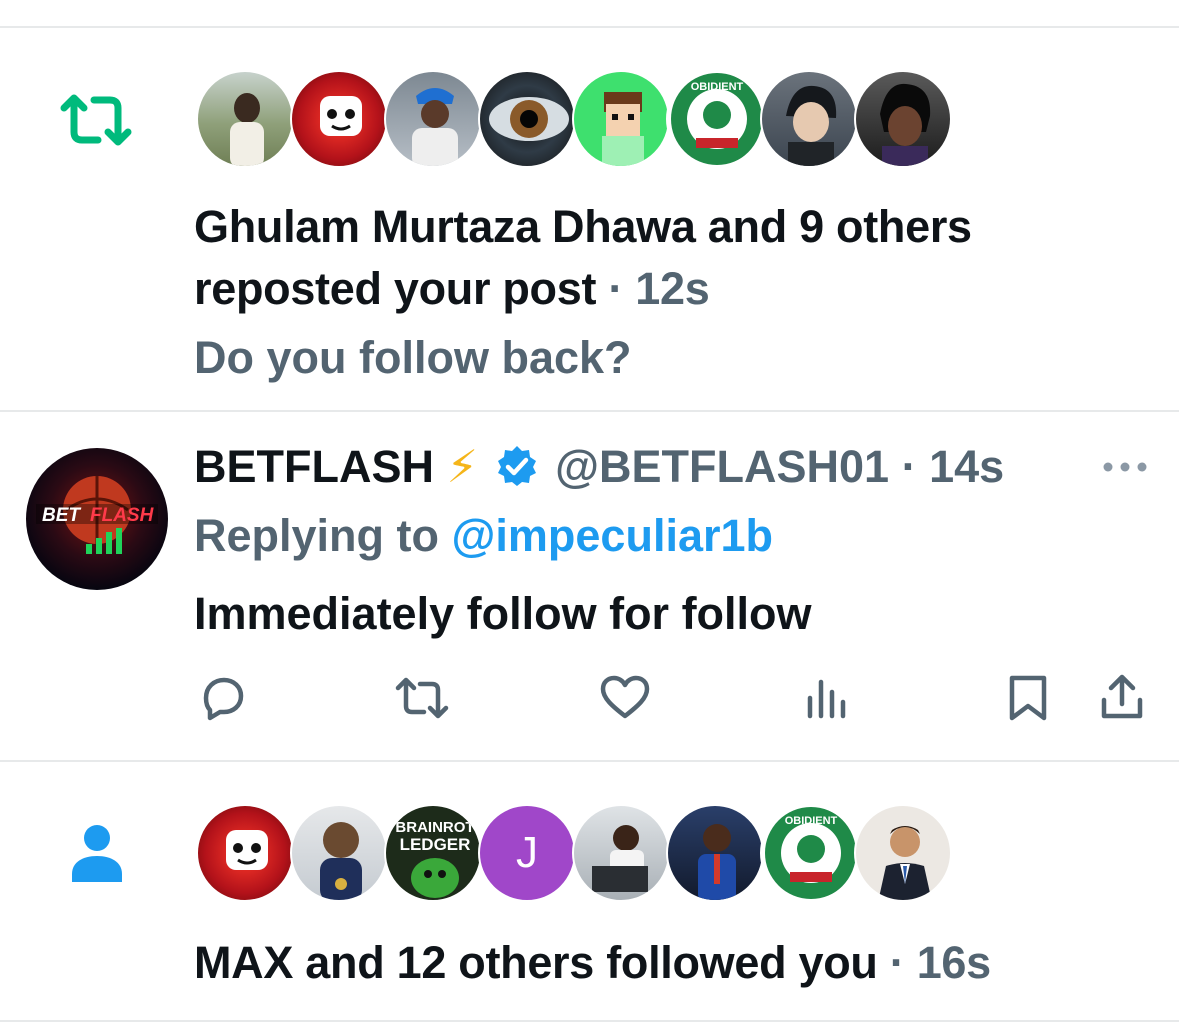  Describe the element at coordinates (435, 844) in the screenshot. I see `svg-text: LEDGER` at that location.